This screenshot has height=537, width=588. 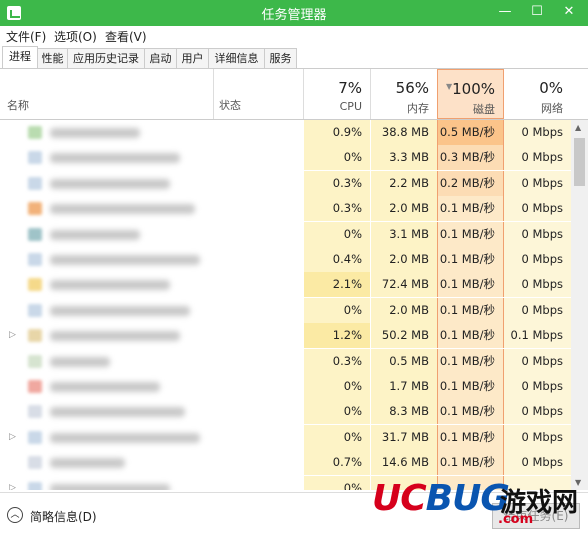 I want to click on minimize-button: —, so click(x=505, y=13).